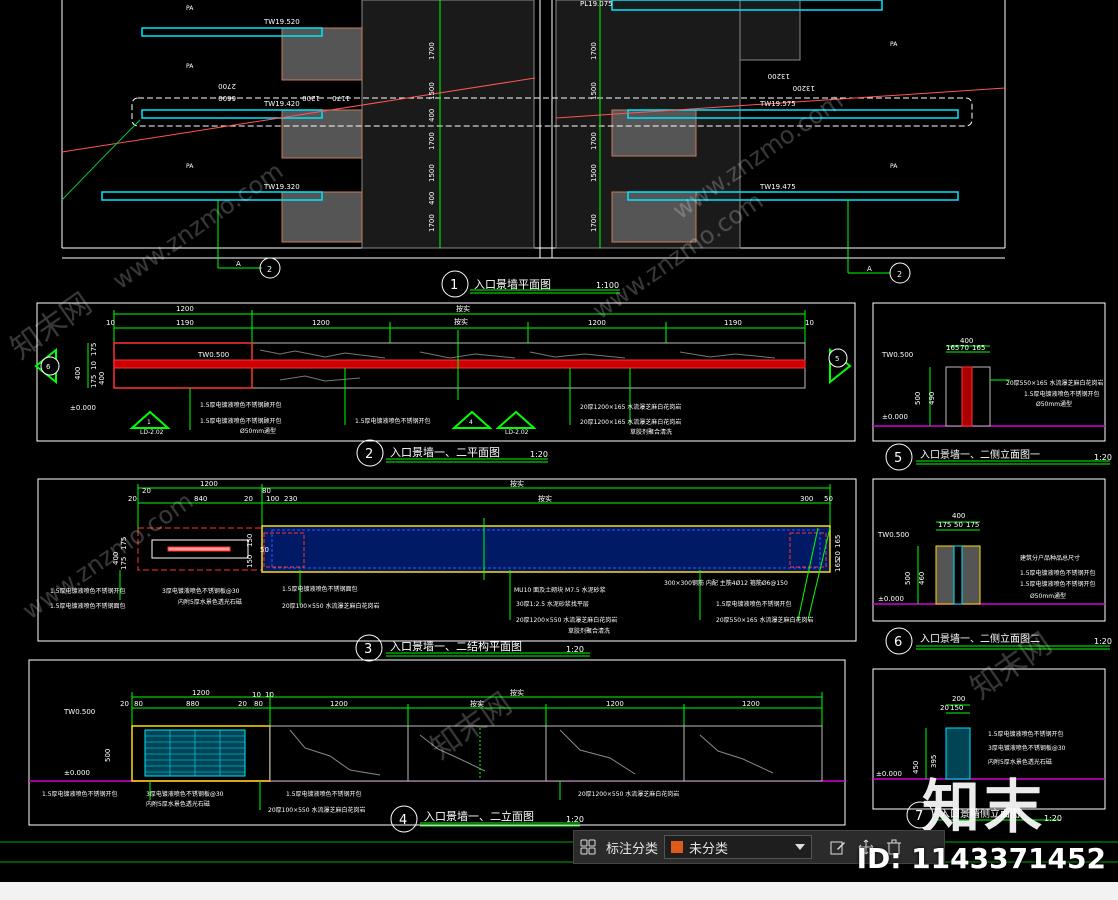 This screenshot has height=900, width=1118. What do you see at coordinates (368, 649) in the screenshot?
I see `title-3-num: 3` at bounding box center [368, 649].